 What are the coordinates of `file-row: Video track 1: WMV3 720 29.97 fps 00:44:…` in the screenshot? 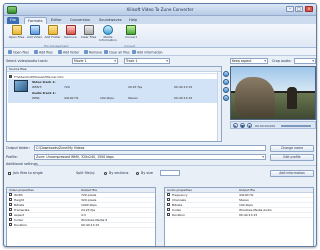 It's located at (114, 91).